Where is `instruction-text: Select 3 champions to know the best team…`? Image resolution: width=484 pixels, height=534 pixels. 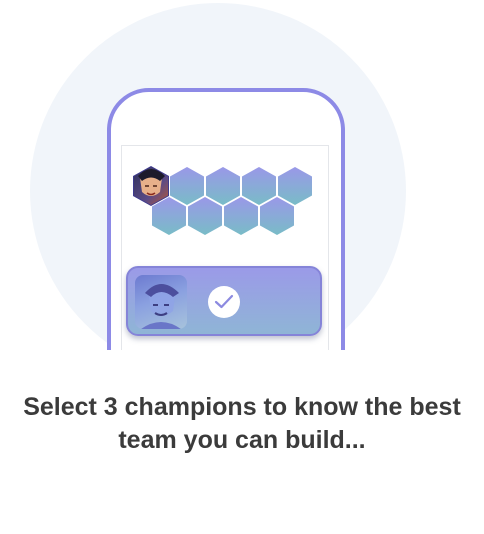
instruction-text: Select 3 champions to know the best team… is located at coordinates (242, 424).